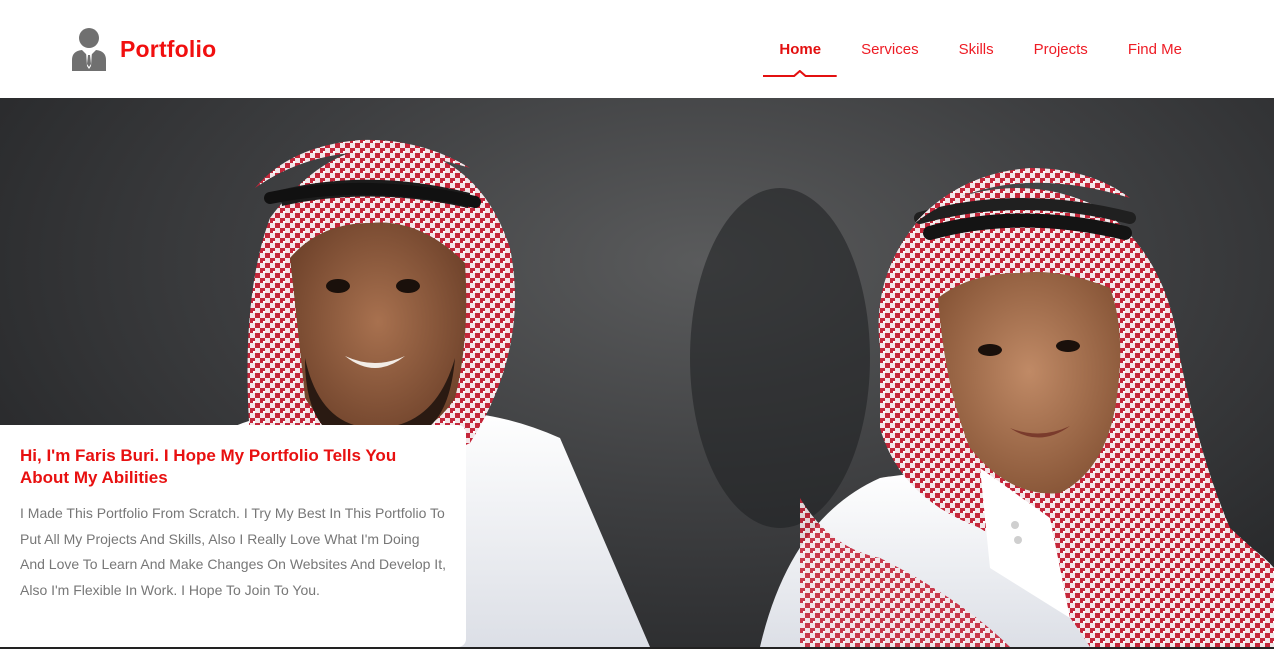 Image resolution: width=1274 pixels, height=649 pixels. I want to click on nav-item-label: Find Me, so click(1154, 49).